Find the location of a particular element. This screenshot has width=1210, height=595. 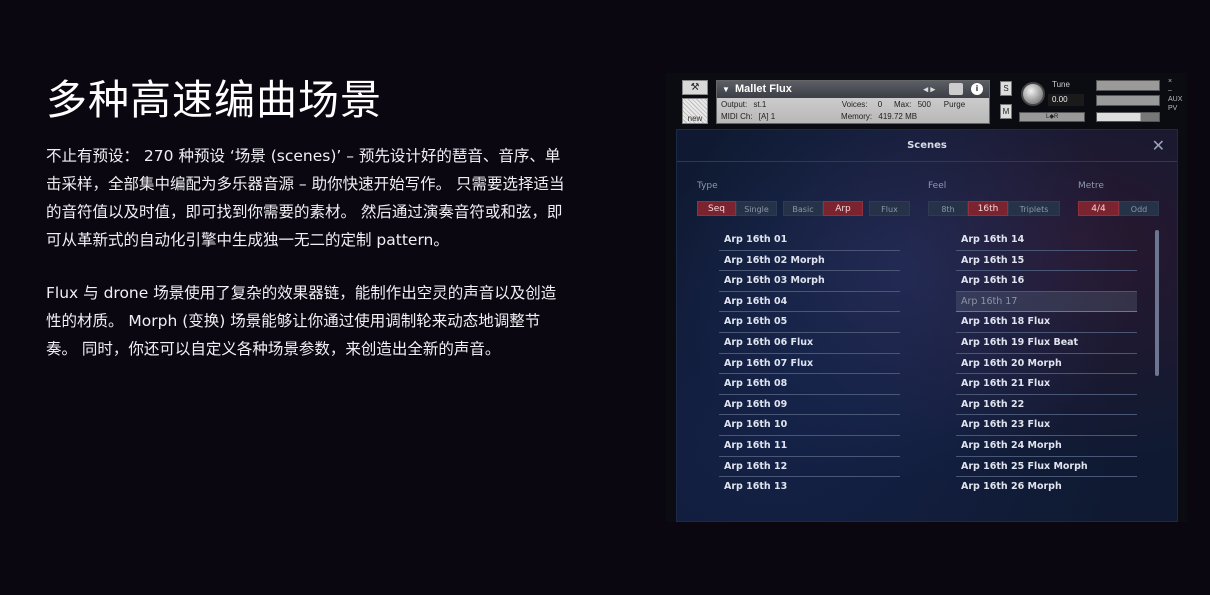

list-item: Arp 16th 22 is located at coordinates (1046, 405).